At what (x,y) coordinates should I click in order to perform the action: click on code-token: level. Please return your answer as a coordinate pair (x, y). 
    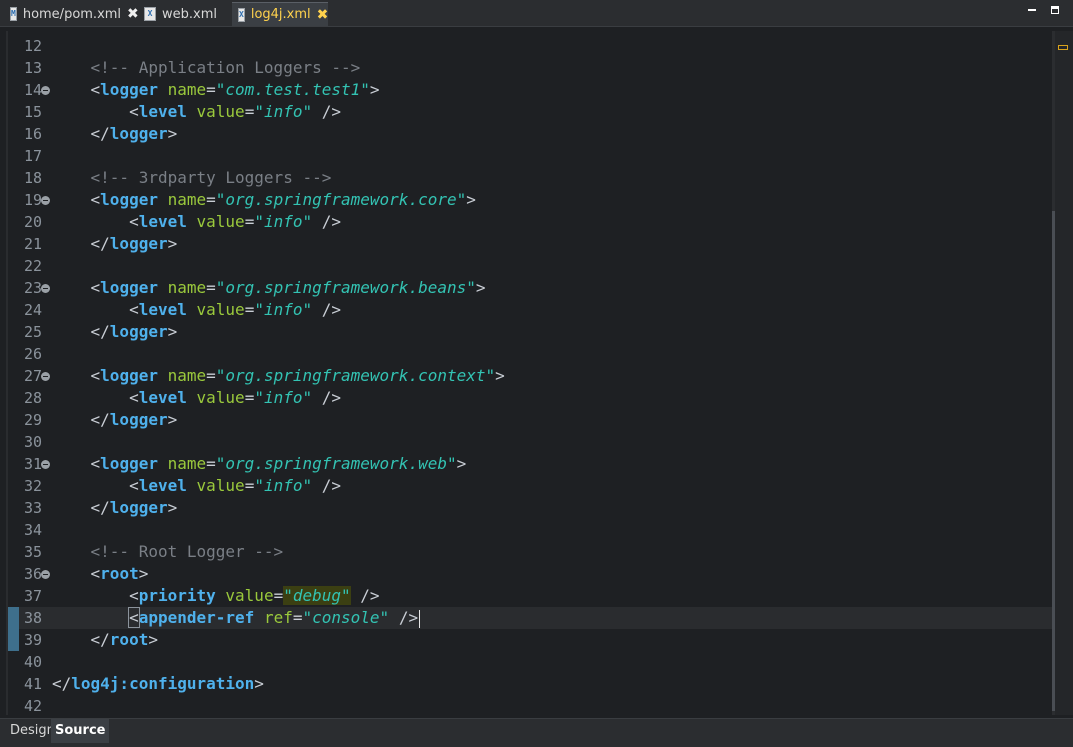
    Looking at the image, I should click on (162, 221).